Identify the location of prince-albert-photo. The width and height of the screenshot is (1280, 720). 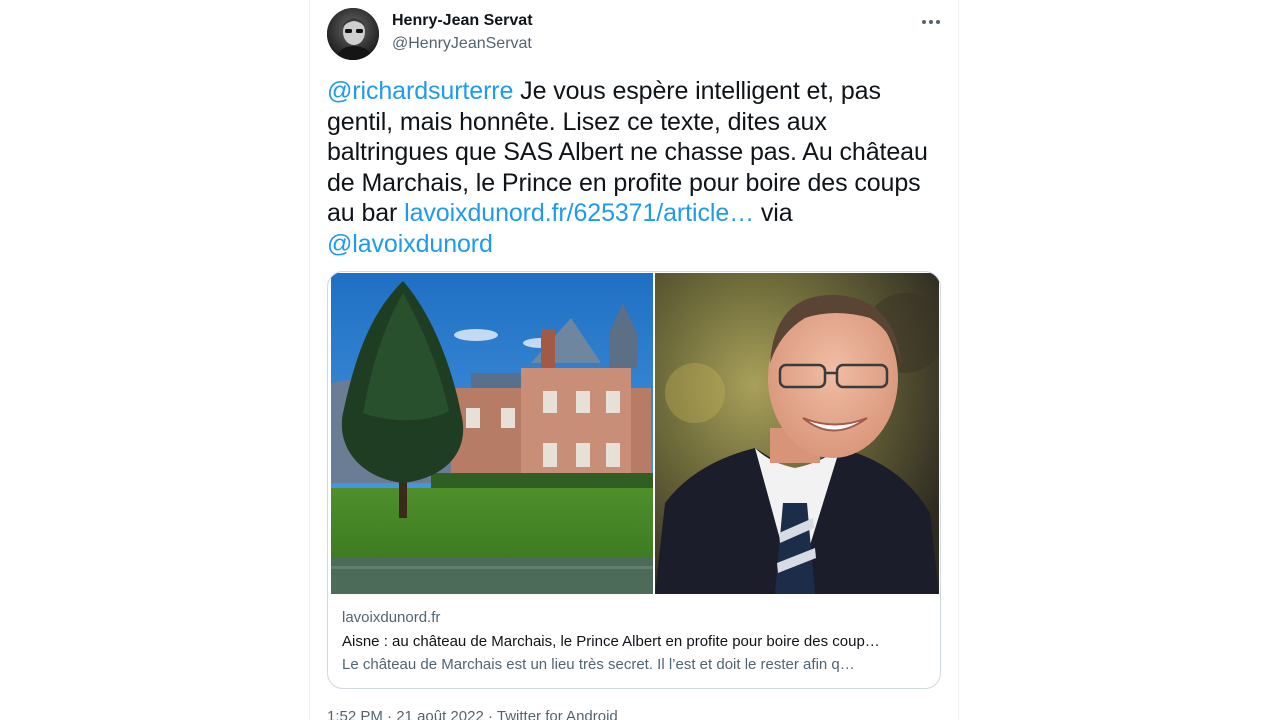
(797, 433).